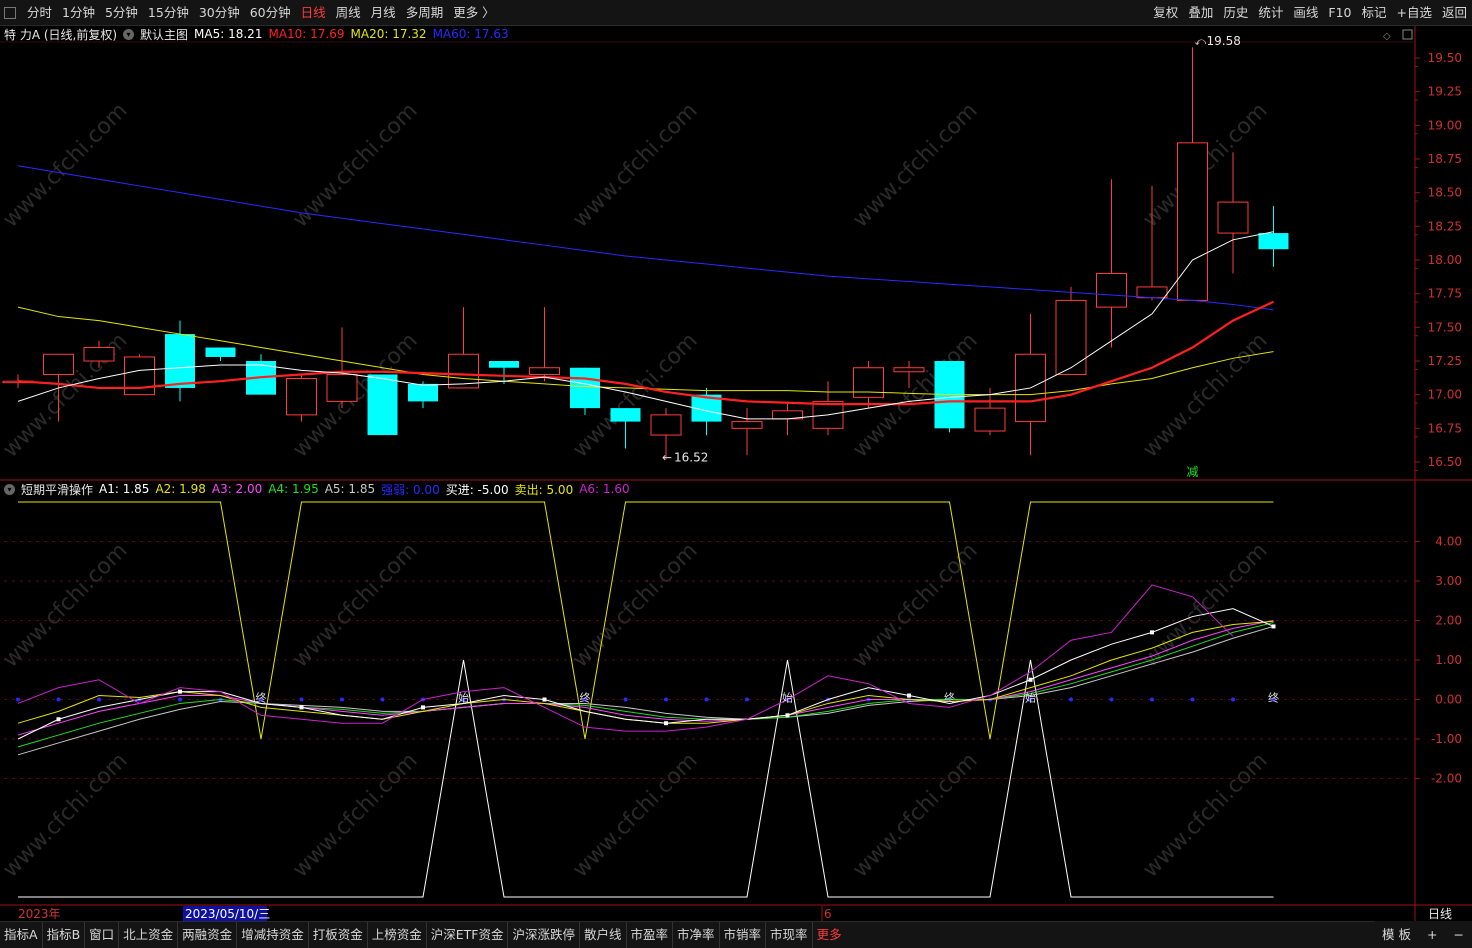  Describe the element at coordinates (1459, 935) in the screenshot. I see `template-control-2: −` at that location.